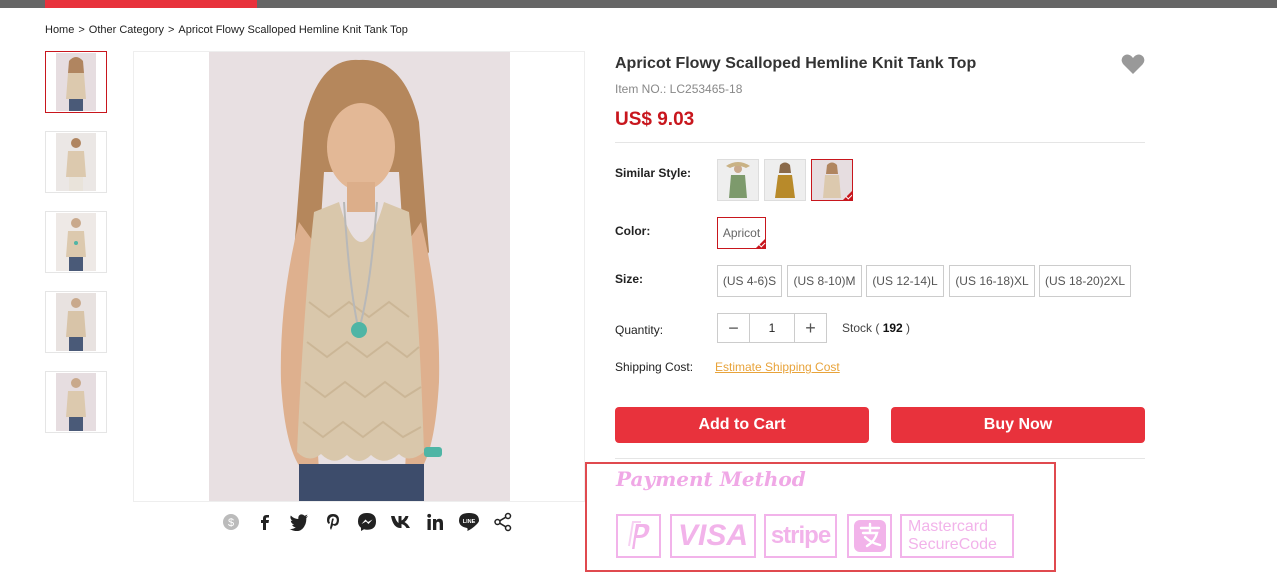 The width and height of the screenshot is (1277, 581). Describe the element at coordinates (653, 173) in the screenshot. I see `similar-style-label: Similar Style:` at that location.